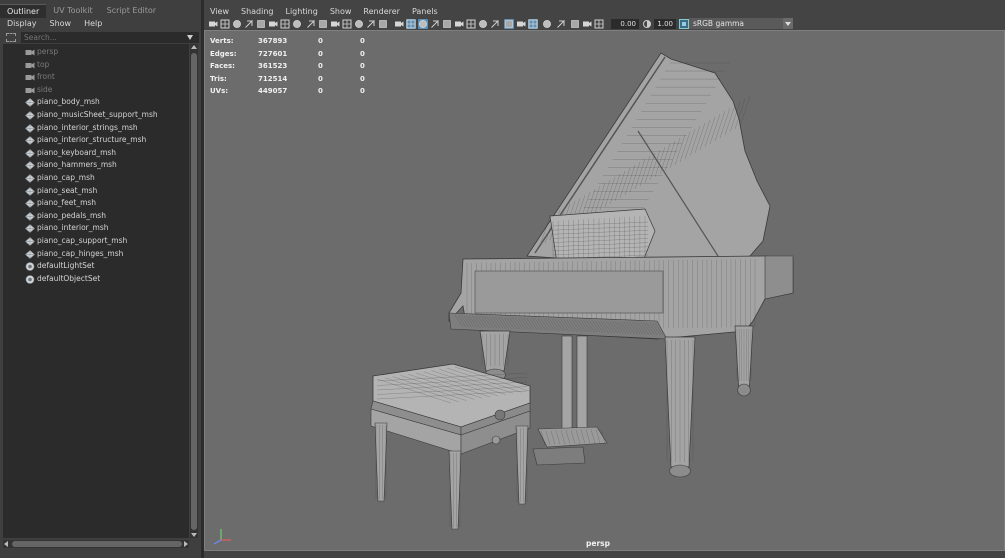 The height and width of the screenshot is (558, 1005). I want to click on scroll-thumb, so click(194, 291).